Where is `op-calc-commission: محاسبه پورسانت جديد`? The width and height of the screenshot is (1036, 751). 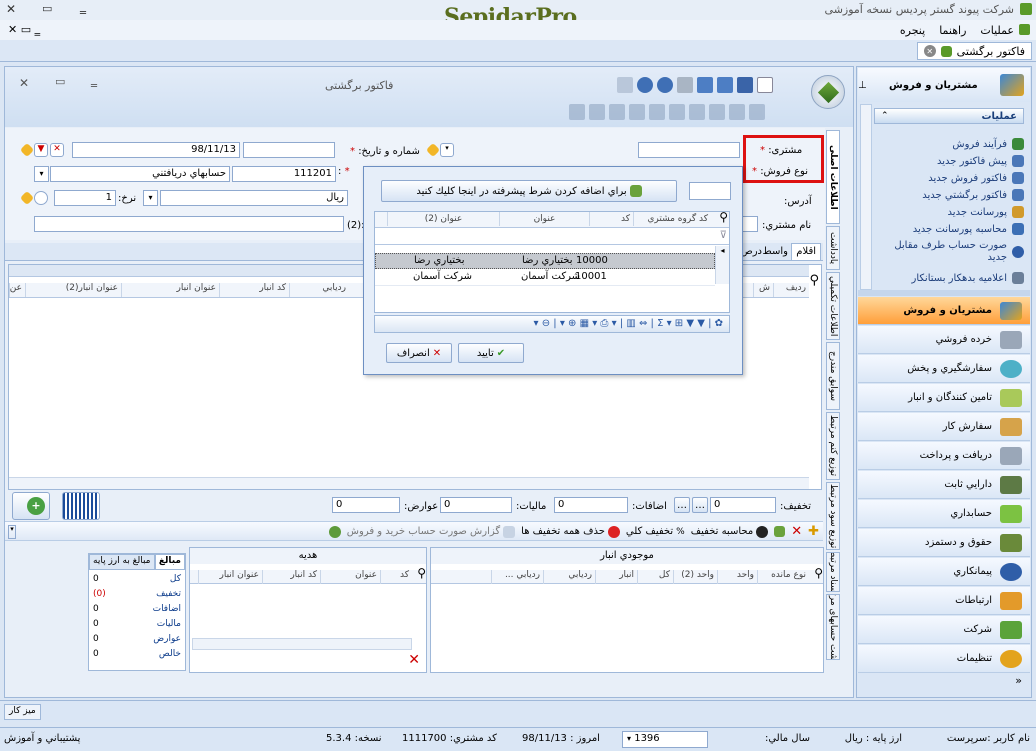 op-calc-commission: محاسبه پورسانت جديد is located at coordinates (949, 229).